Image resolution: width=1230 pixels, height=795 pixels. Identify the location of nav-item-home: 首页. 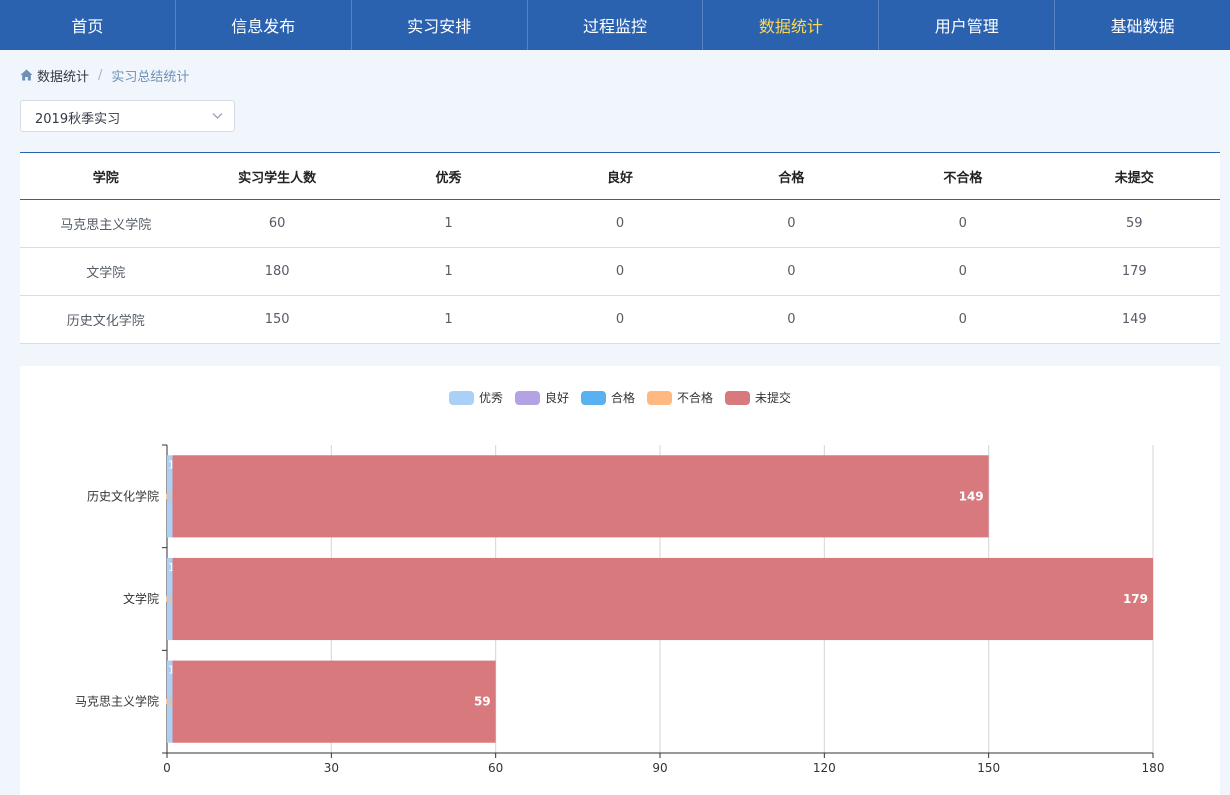
(87, 25).